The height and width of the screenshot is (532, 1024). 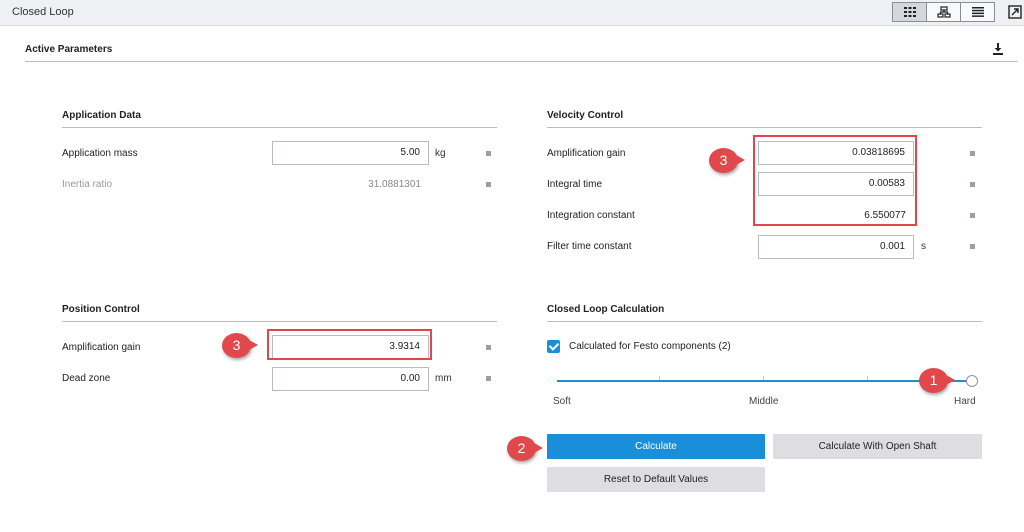 What do you see at coordinates (488, 153) in the screenshot?
I see `application-mass-marker-icon` at bounding box center [488, 153].